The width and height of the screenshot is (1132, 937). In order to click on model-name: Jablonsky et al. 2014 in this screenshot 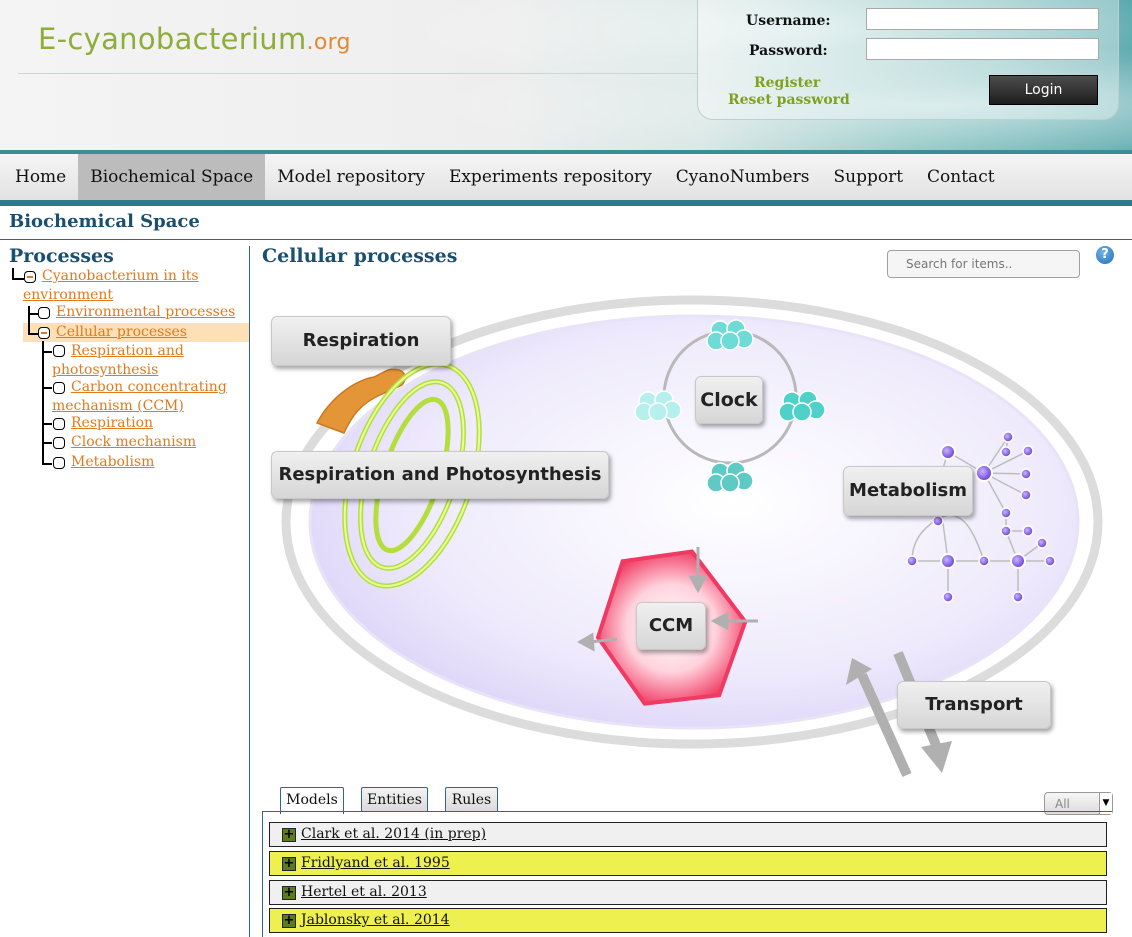, I will do `click(375, 920)`.